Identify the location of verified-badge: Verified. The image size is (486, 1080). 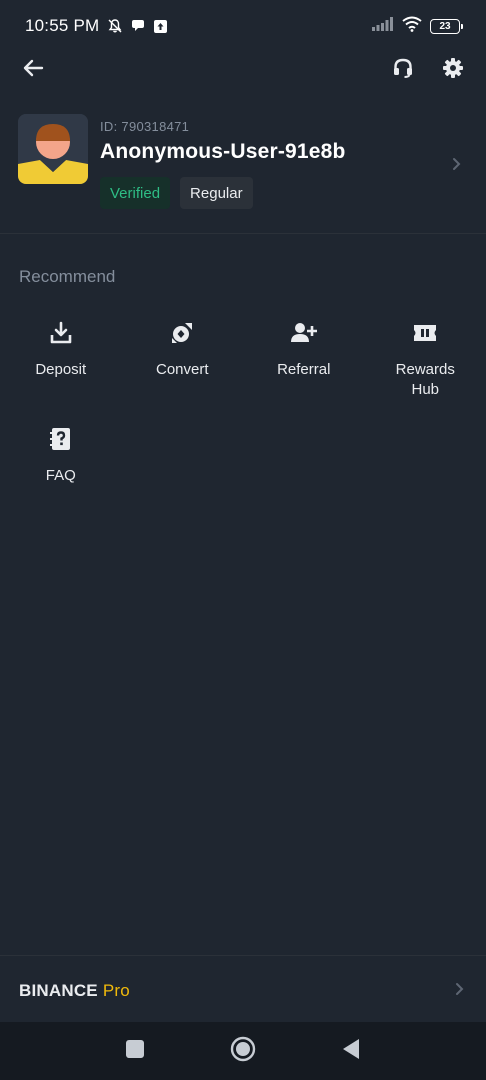
(135, 193).